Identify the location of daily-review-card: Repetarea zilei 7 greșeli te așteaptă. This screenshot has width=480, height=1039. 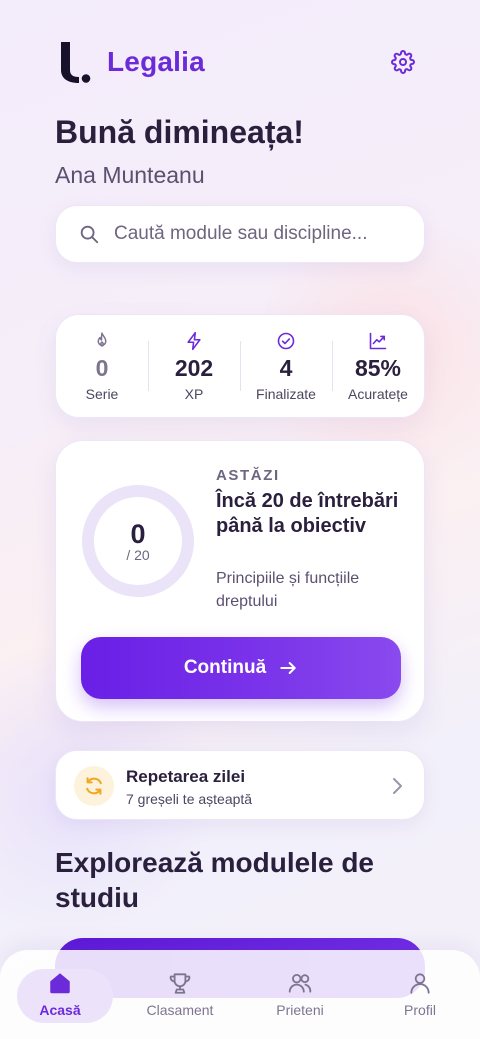
(240, 785).